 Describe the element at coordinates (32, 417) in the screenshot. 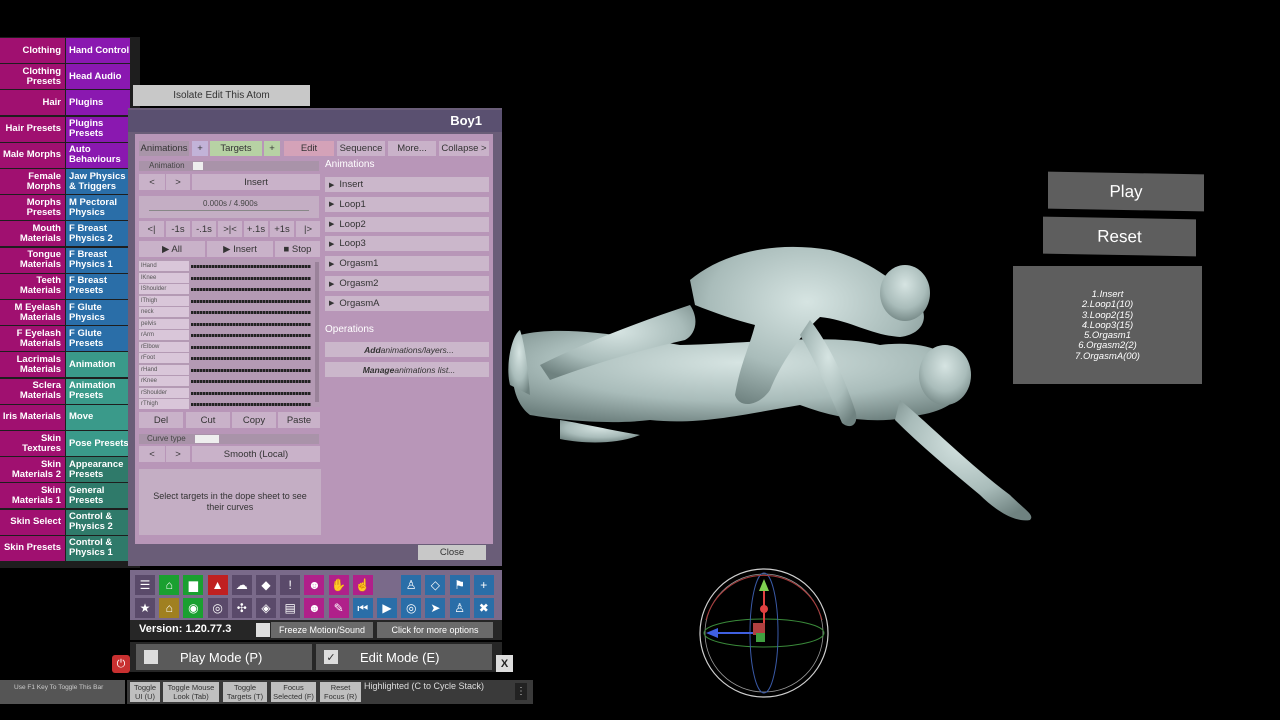

I see `category-left-14: Iris Materials` at that location.